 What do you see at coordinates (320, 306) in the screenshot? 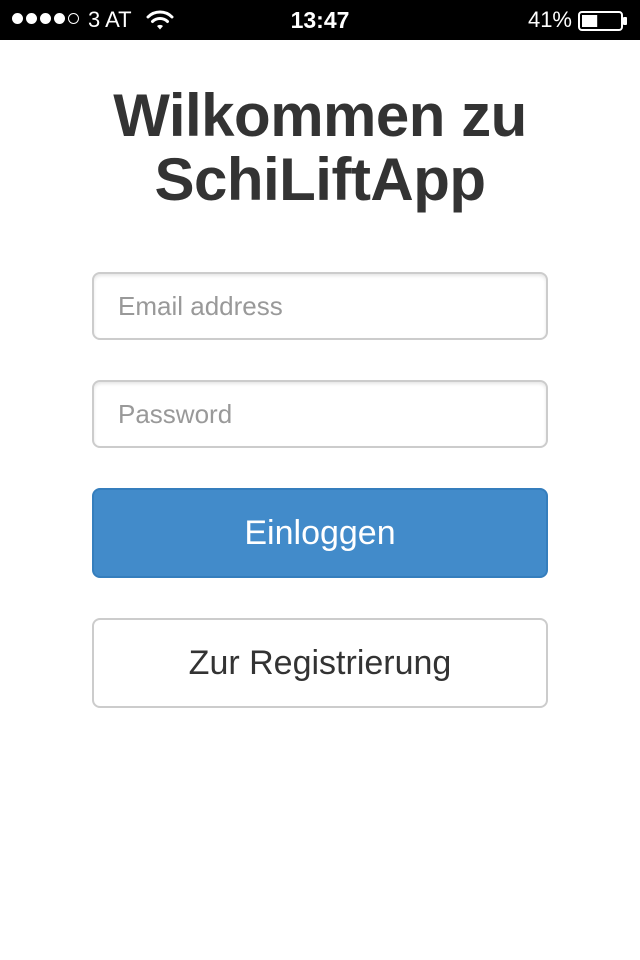
I see `email-field` at bounding box center [320, 306].